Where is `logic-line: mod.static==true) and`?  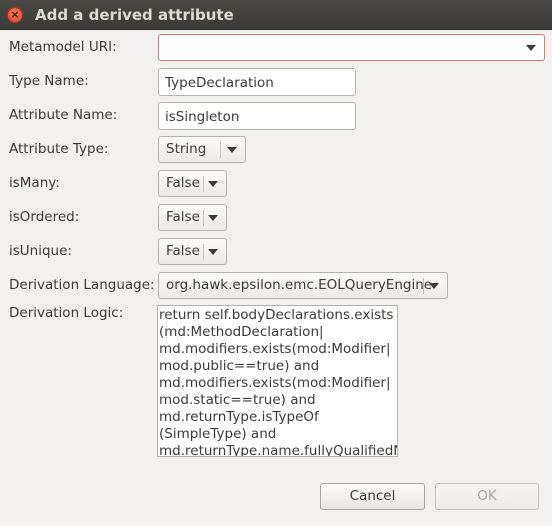 logic-line: mod.static==true) and is located at coordinates (237, 400).